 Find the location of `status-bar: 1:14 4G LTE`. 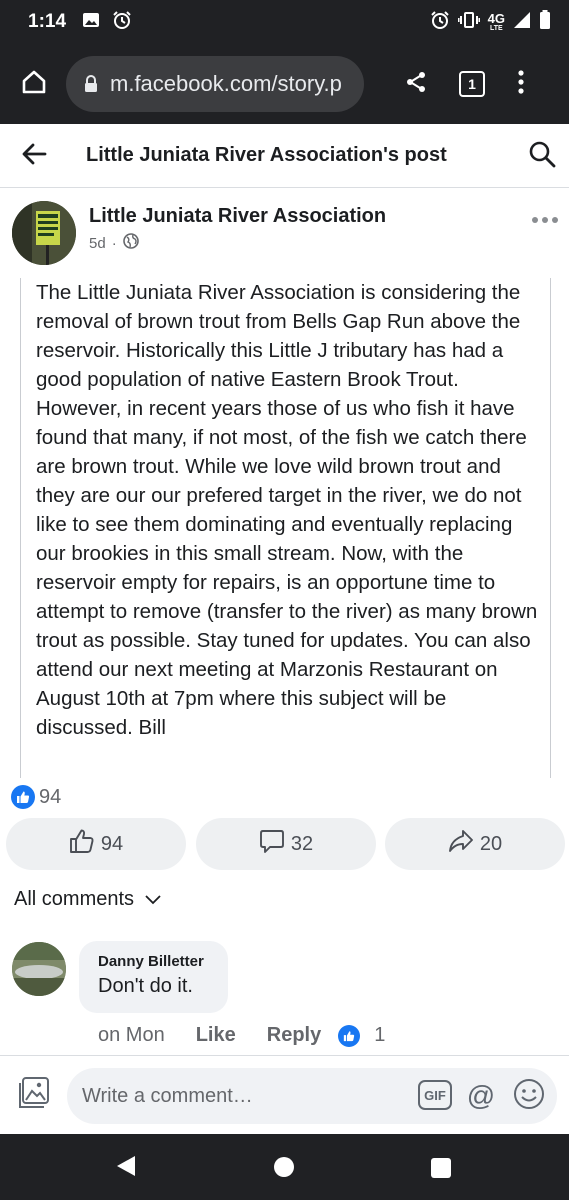

status-bar: 1:14 4G LTE is located at coordinates (284, 22).